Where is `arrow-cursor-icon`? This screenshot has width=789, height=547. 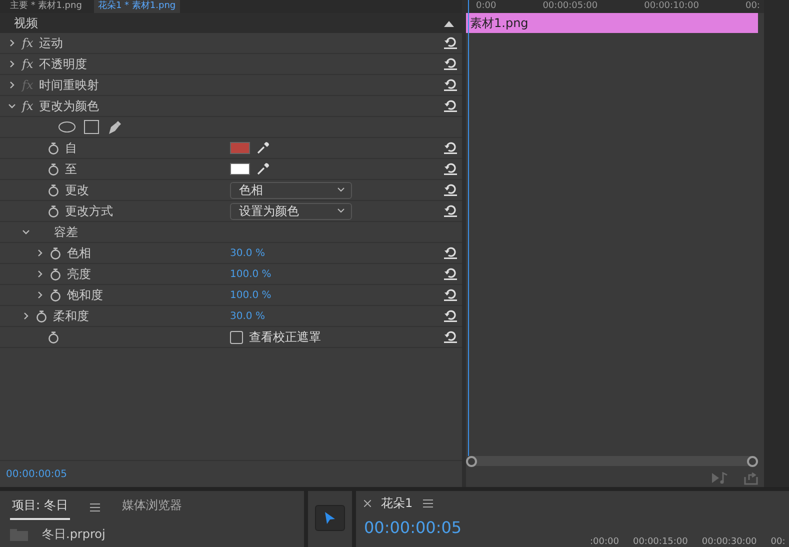 arrow-cursor-icon is located at coordinates (330, 518).